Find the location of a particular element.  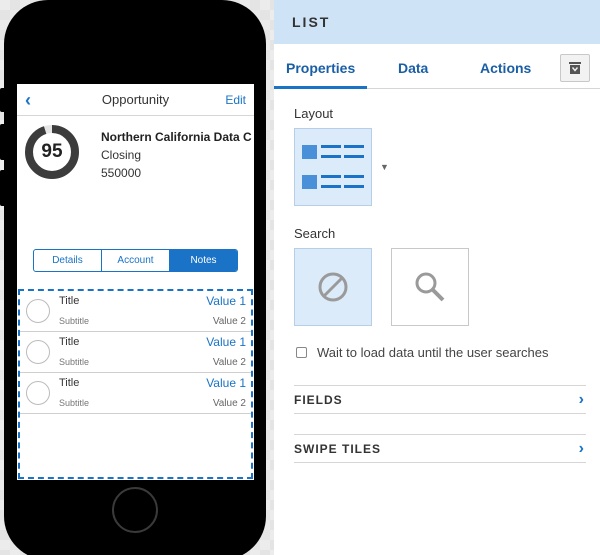

panel-tabs: Properties Data Actions is located at coordinates (437, 66).